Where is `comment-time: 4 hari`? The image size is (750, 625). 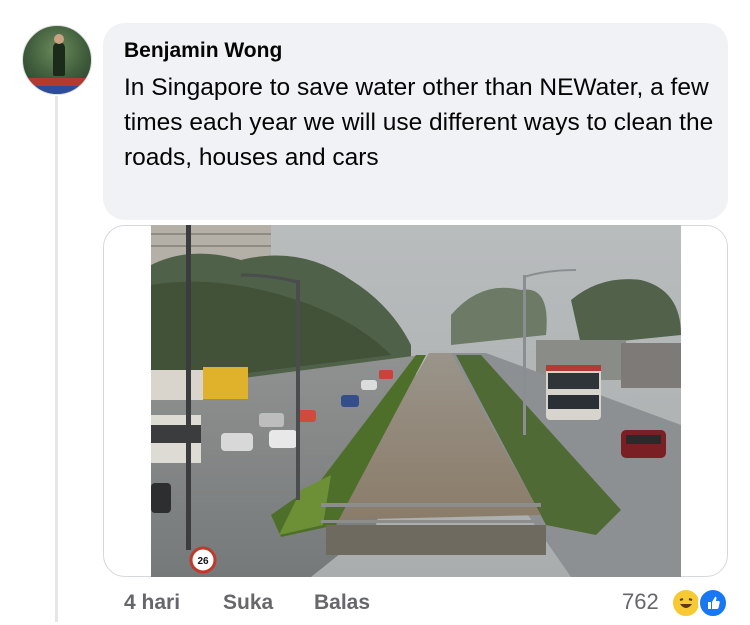
comment-time: 4 hari is located at coordinates (152, 603).